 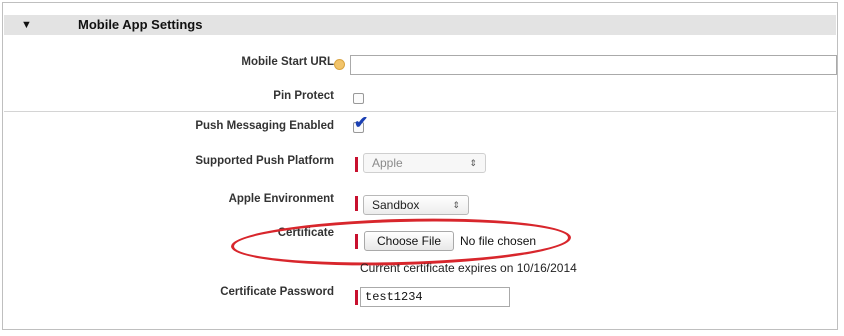 What do you see at coordinates (593, 65) in the screenshot?
I see `mobile-start-url-input` at bounding box center [593, 65].